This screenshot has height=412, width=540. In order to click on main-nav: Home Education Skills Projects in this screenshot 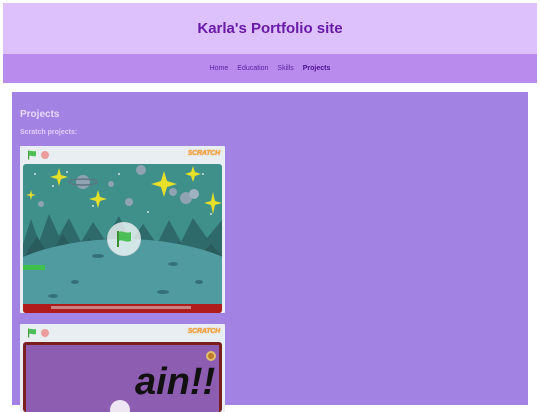, I will do `click(270, 68)`.